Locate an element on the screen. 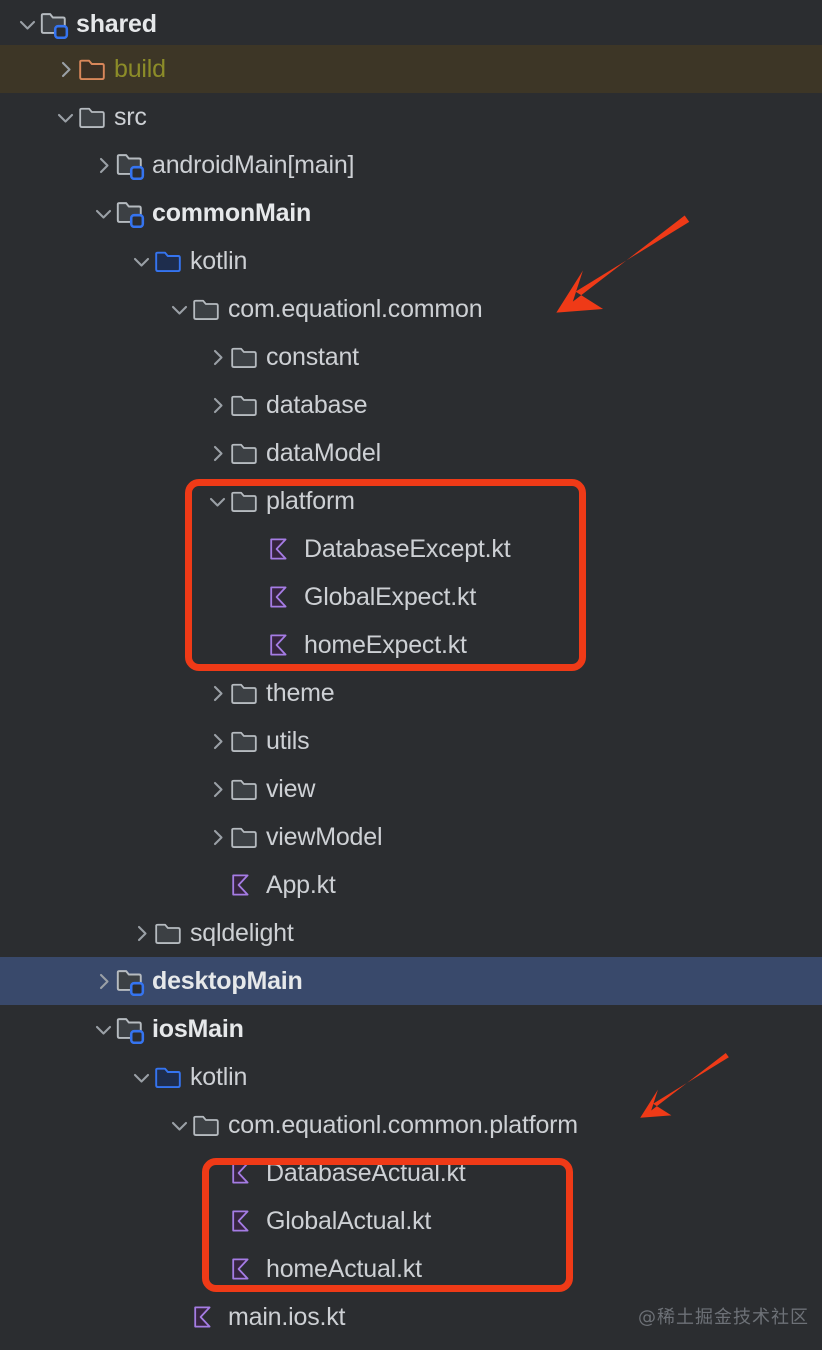 Image resolution: width=822 pixels, height=1350 pixels. tree-row-database: database is located at coordinates (411, 405).